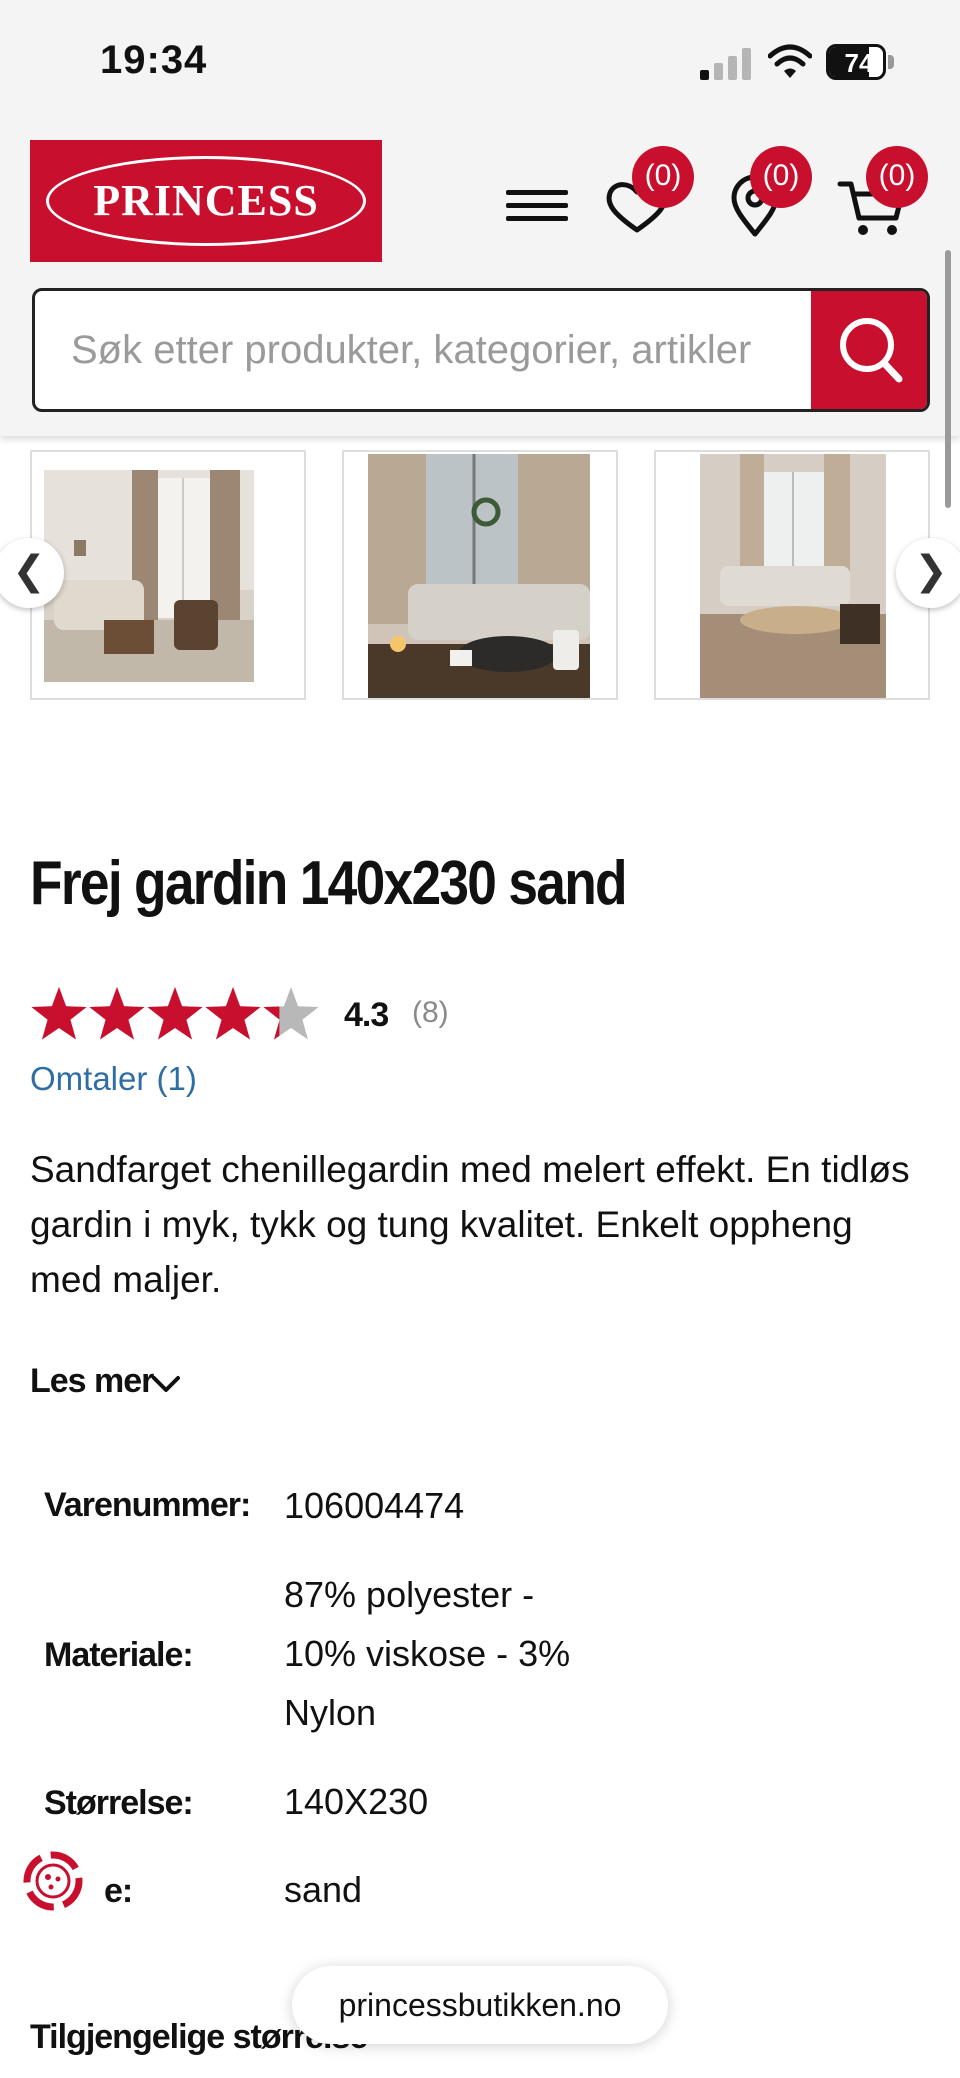  I want to click on battery-icon: 74, so click(860, 62).